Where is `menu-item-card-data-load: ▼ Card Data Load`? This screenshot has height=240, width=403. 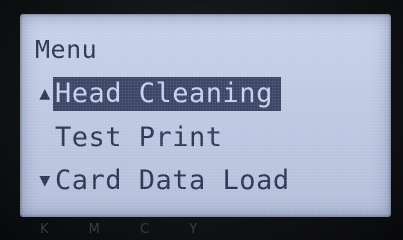 menu-item-card-data-load: ▼ Card Data Load is located at coordinates (162, 181).